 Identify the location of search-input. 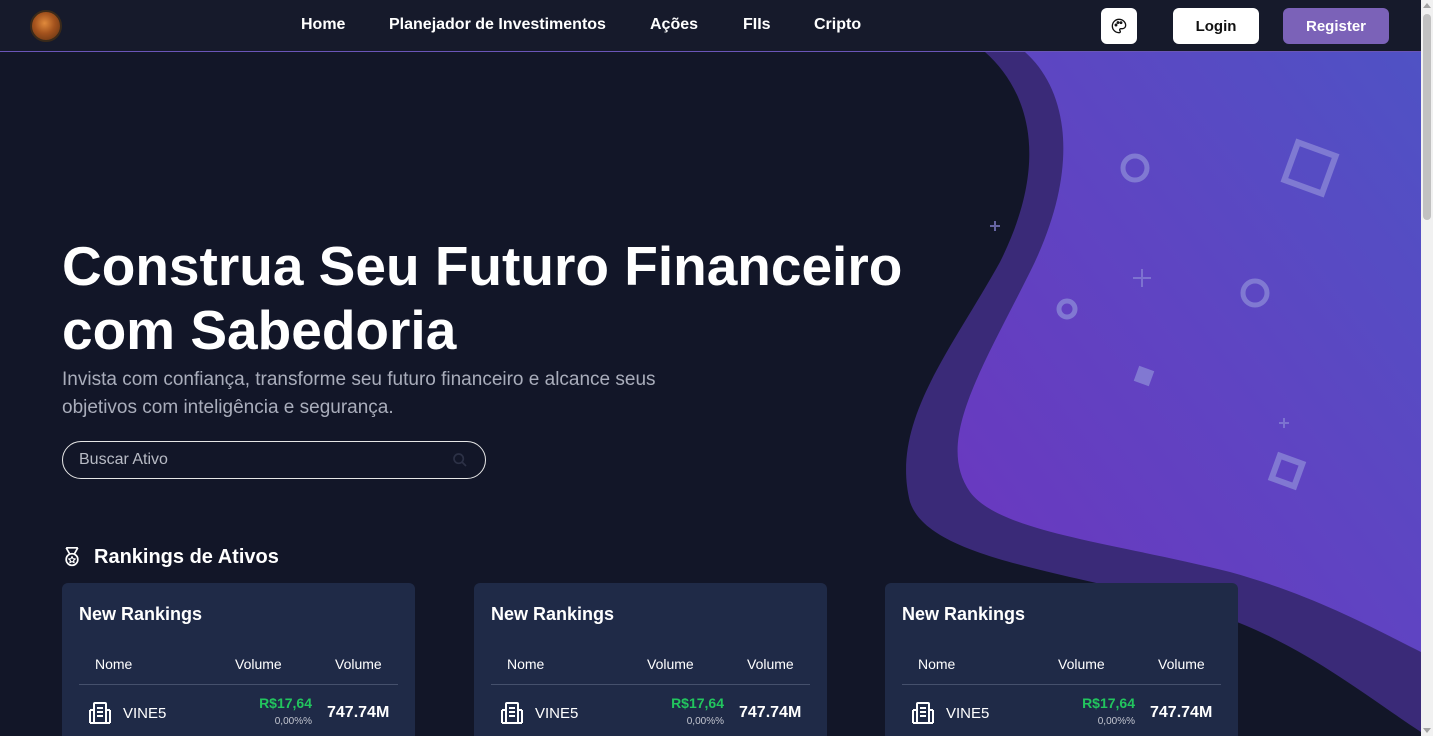
(264, 460).